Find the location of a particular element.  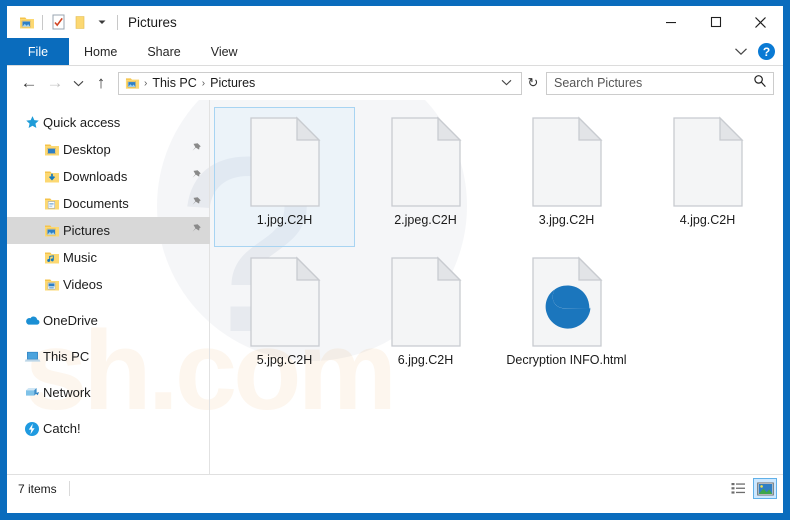

recent-locations-chevron-down-icon is located at coordinates (78, 83).